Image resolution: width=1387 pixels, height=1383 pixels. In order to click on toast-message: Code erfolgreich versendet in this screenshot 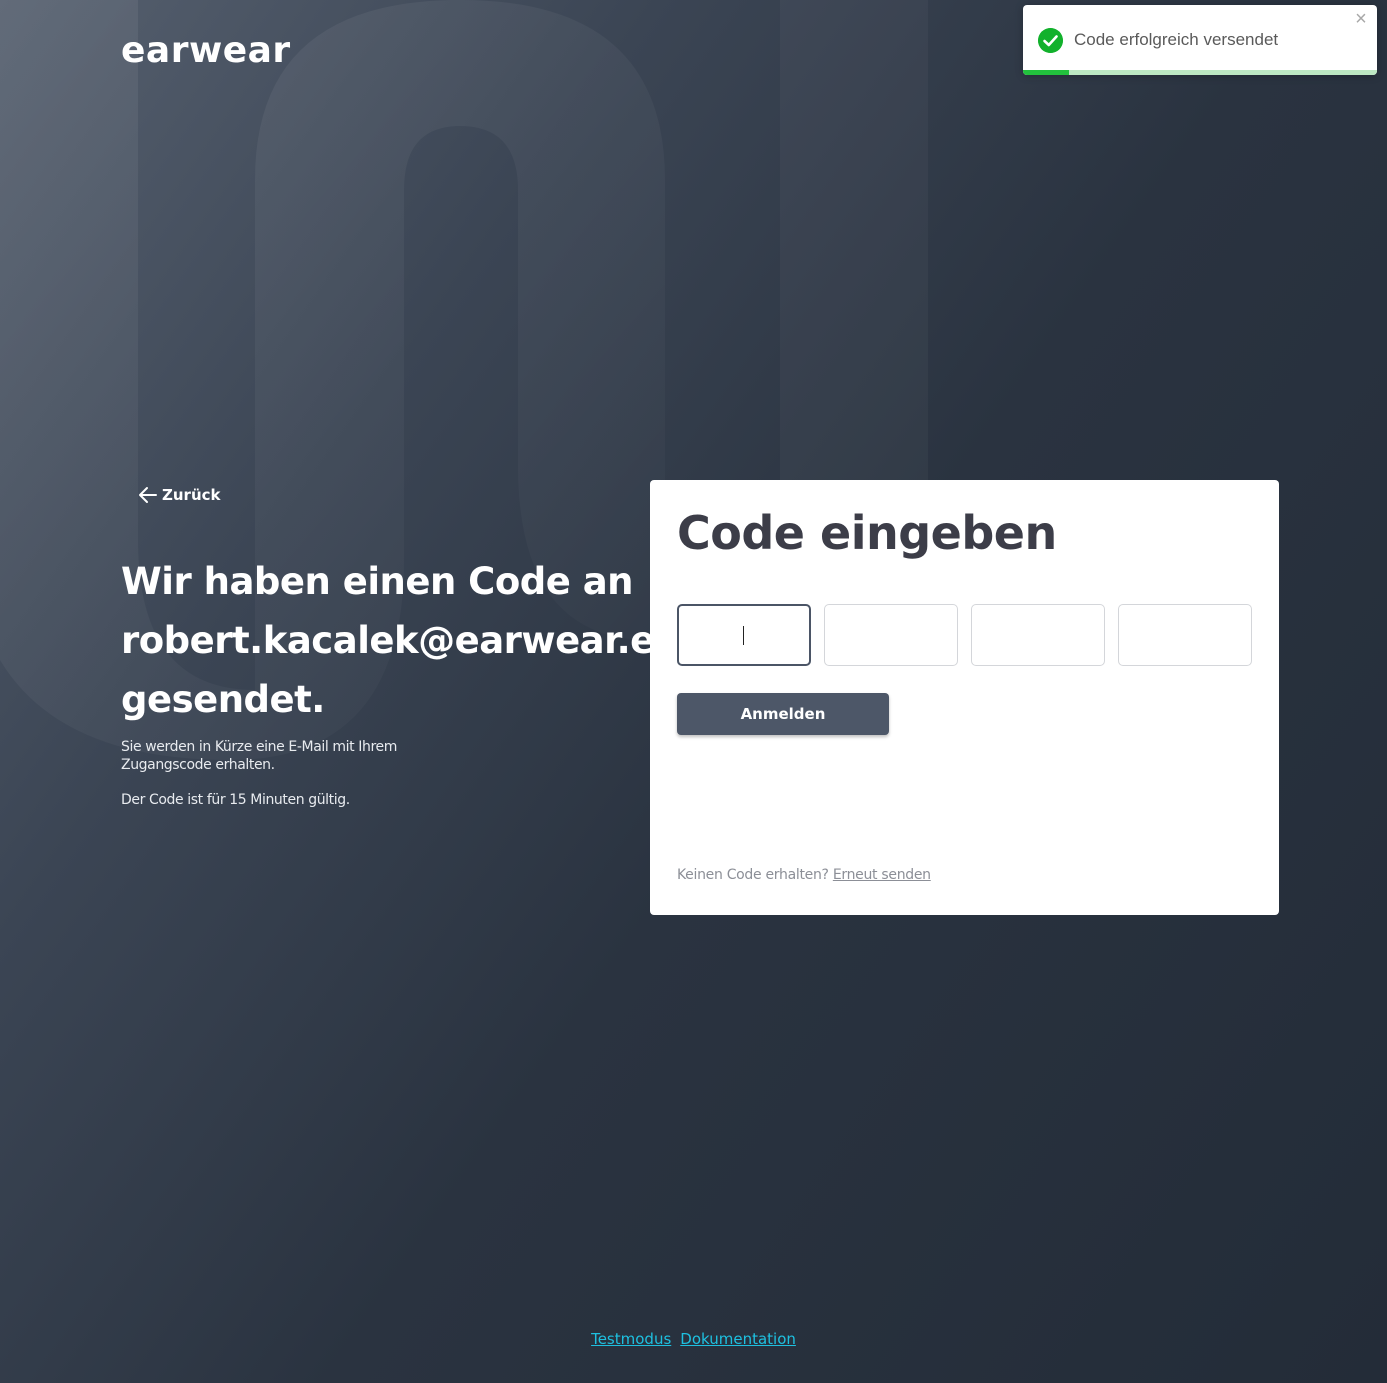, I will do `click(1176, 39)`.